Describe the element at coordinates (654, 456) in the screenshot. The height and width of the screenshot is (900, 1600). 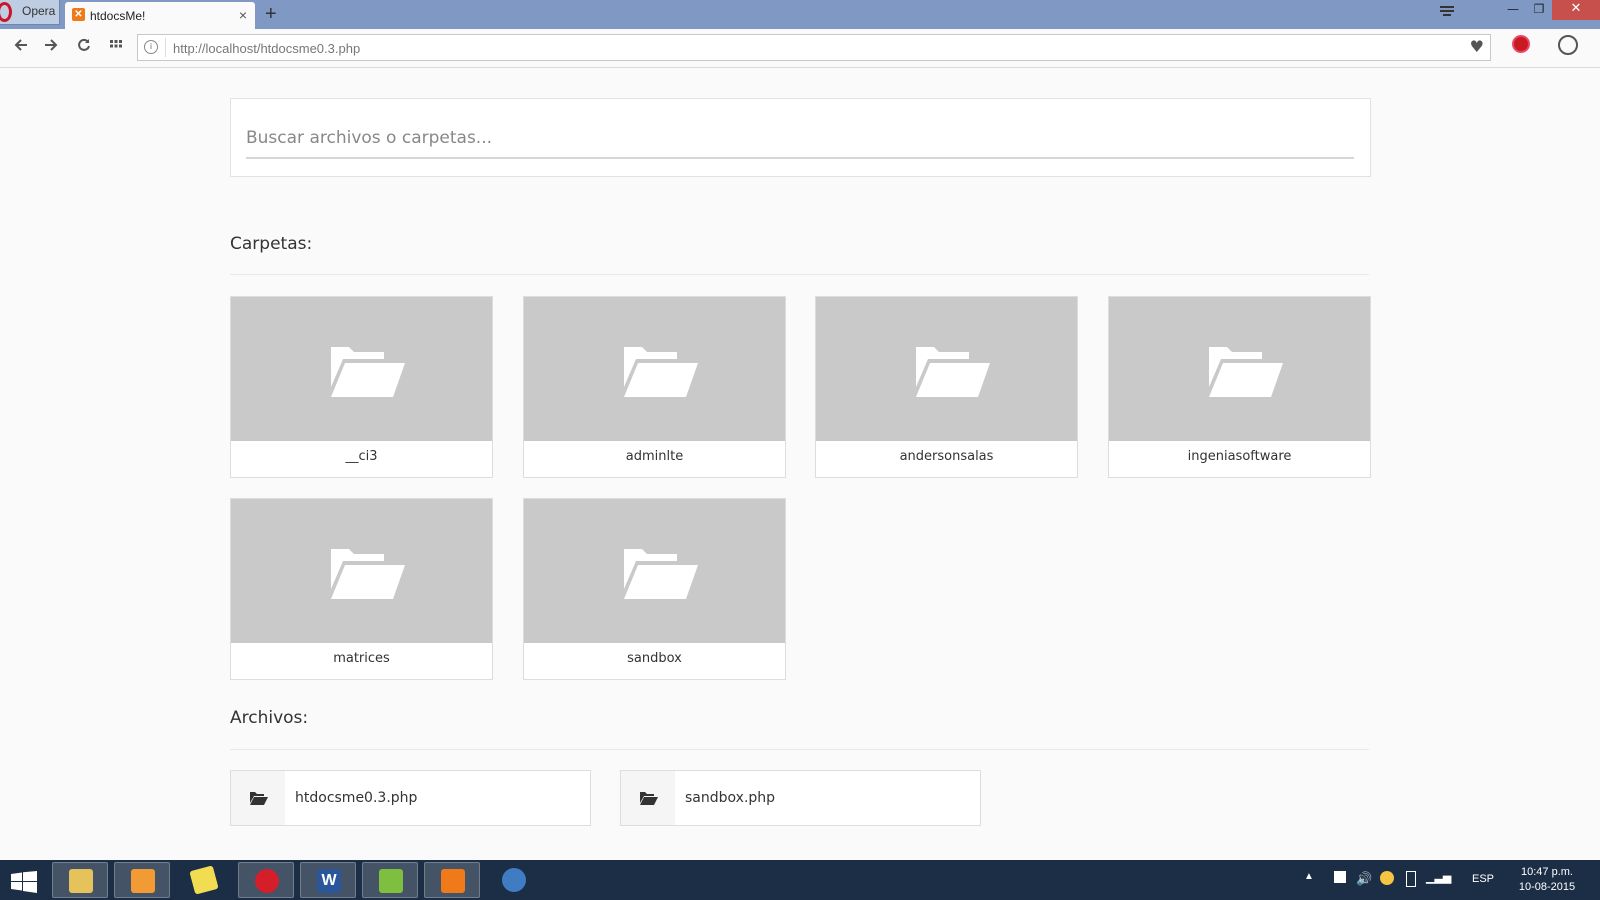
I see `folder-name: adminlte` at that location.